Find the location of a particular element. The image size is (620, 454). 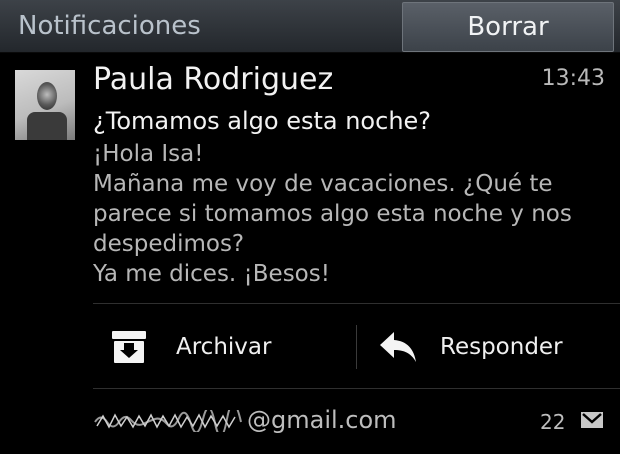

action-separator is located at coordinates (356, 347).